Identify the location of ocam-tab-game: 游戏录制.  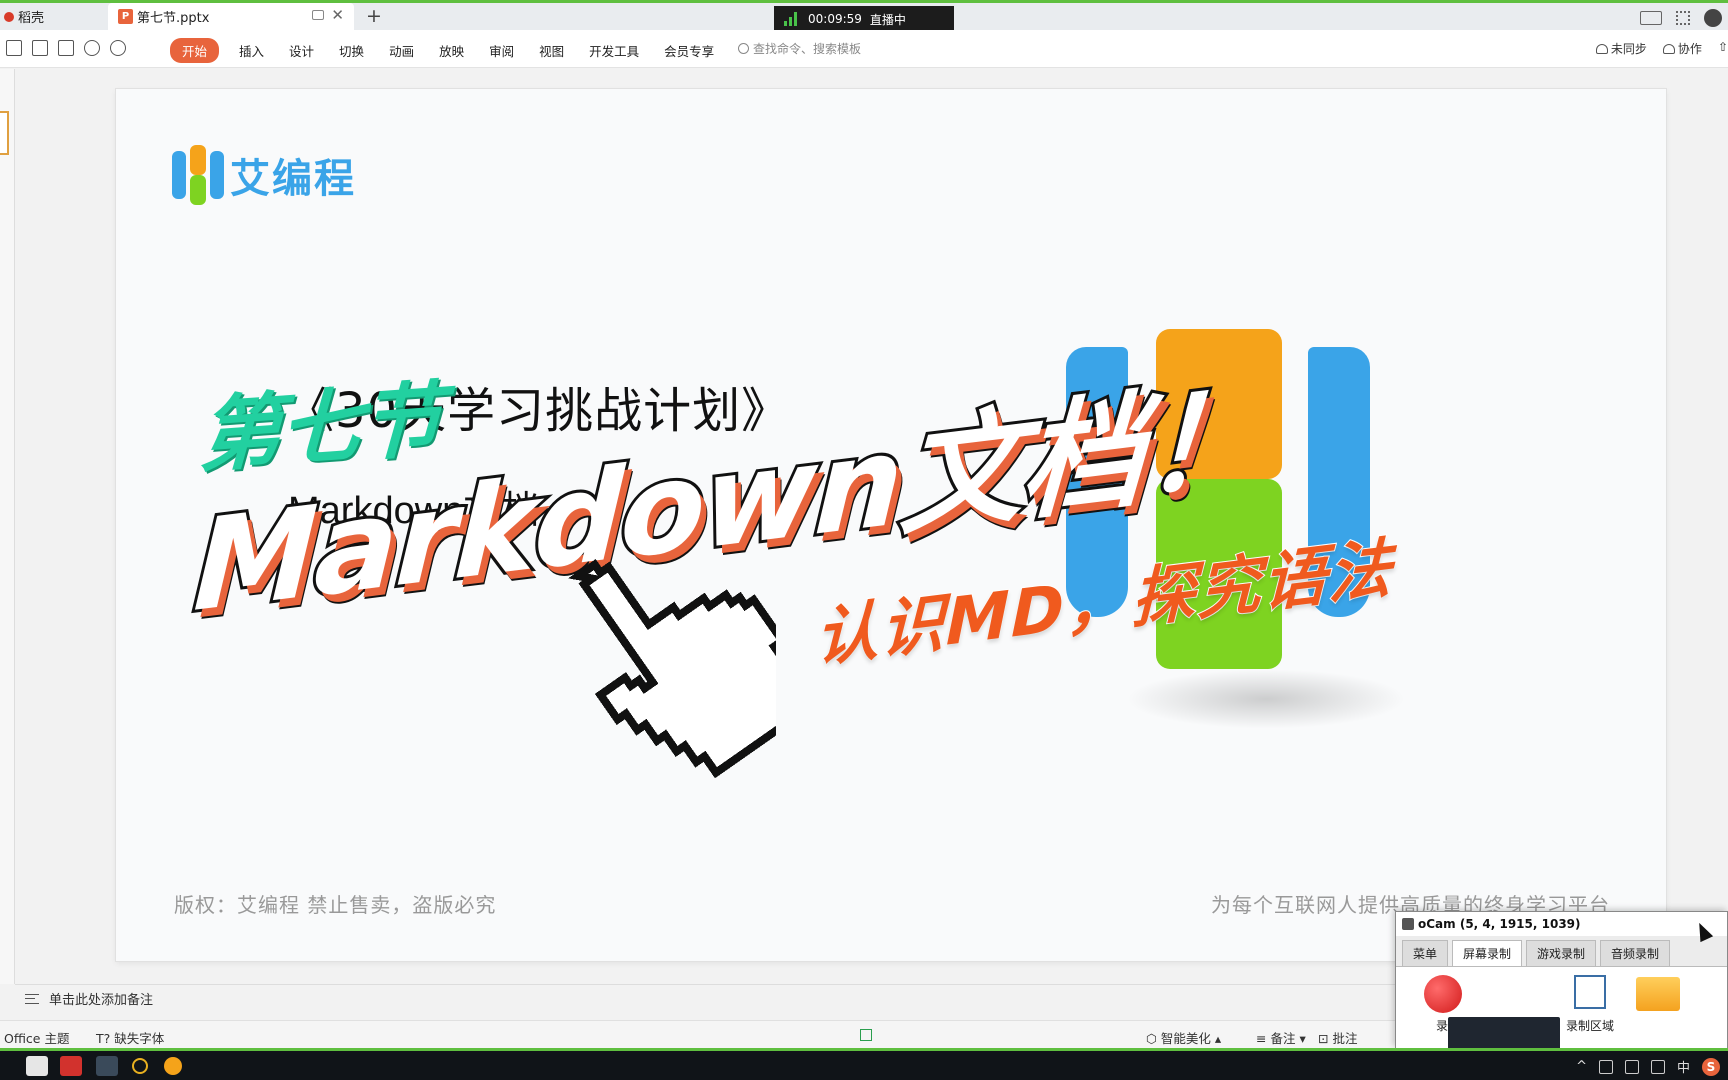
(1561, 953).